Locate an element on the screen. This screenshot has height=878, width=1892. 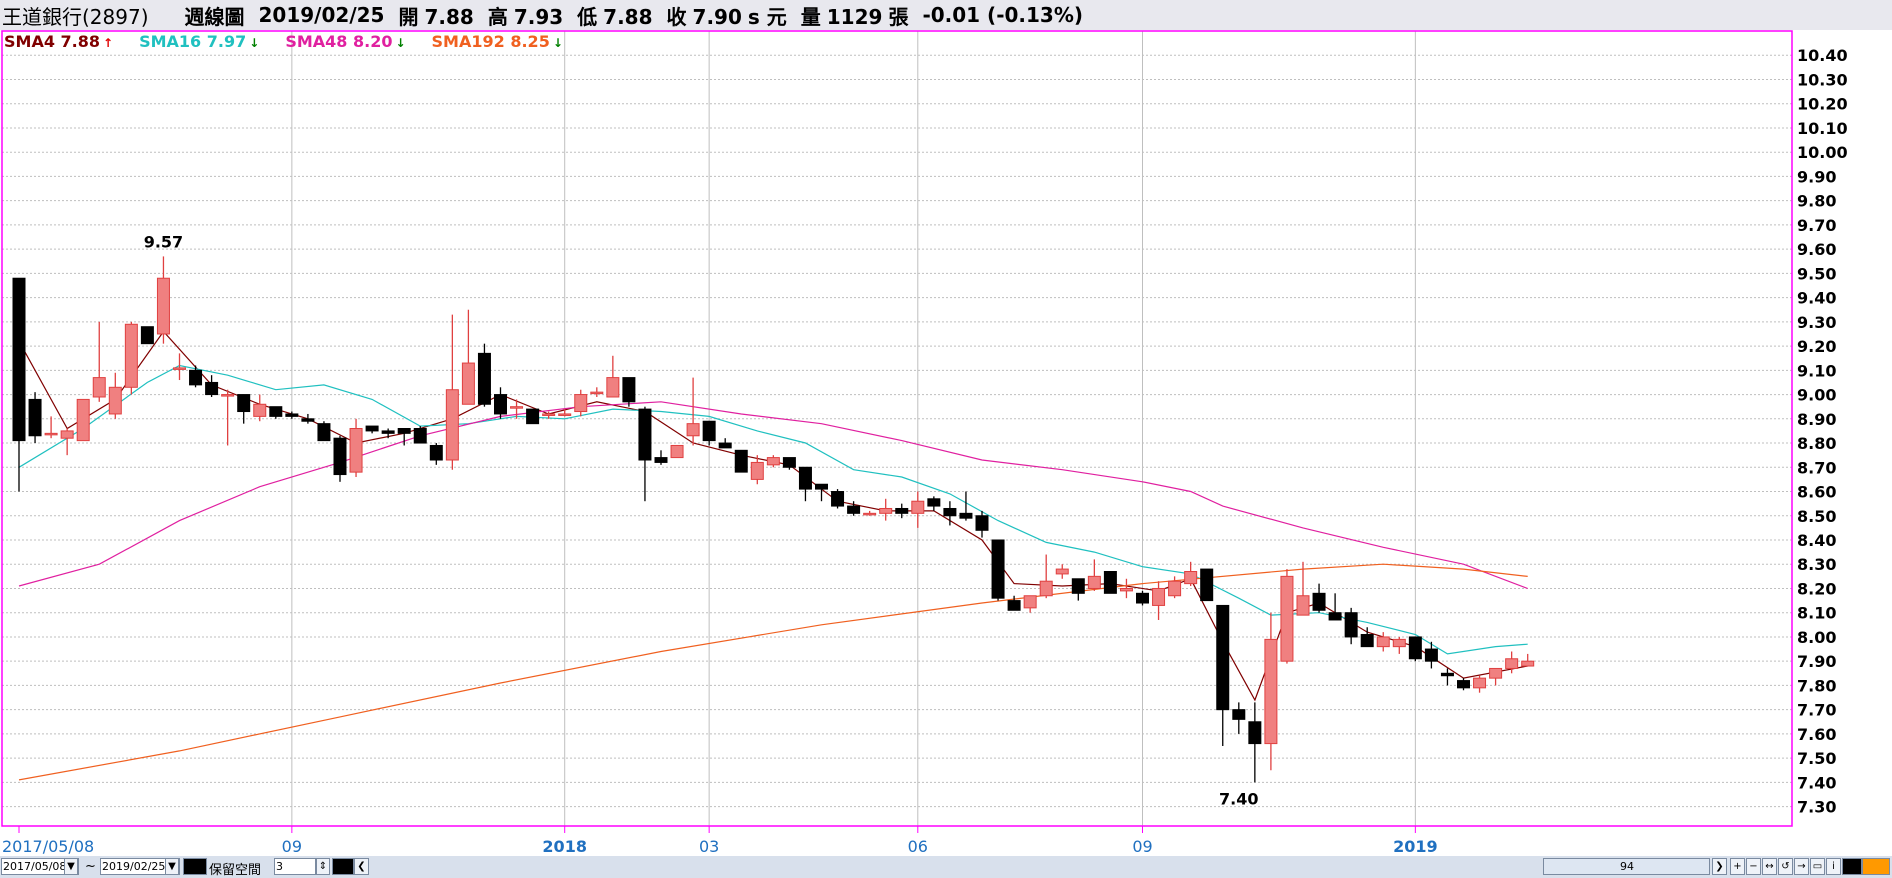
legend-sma48-value: 8.20 is located at coordinates (372, 41).